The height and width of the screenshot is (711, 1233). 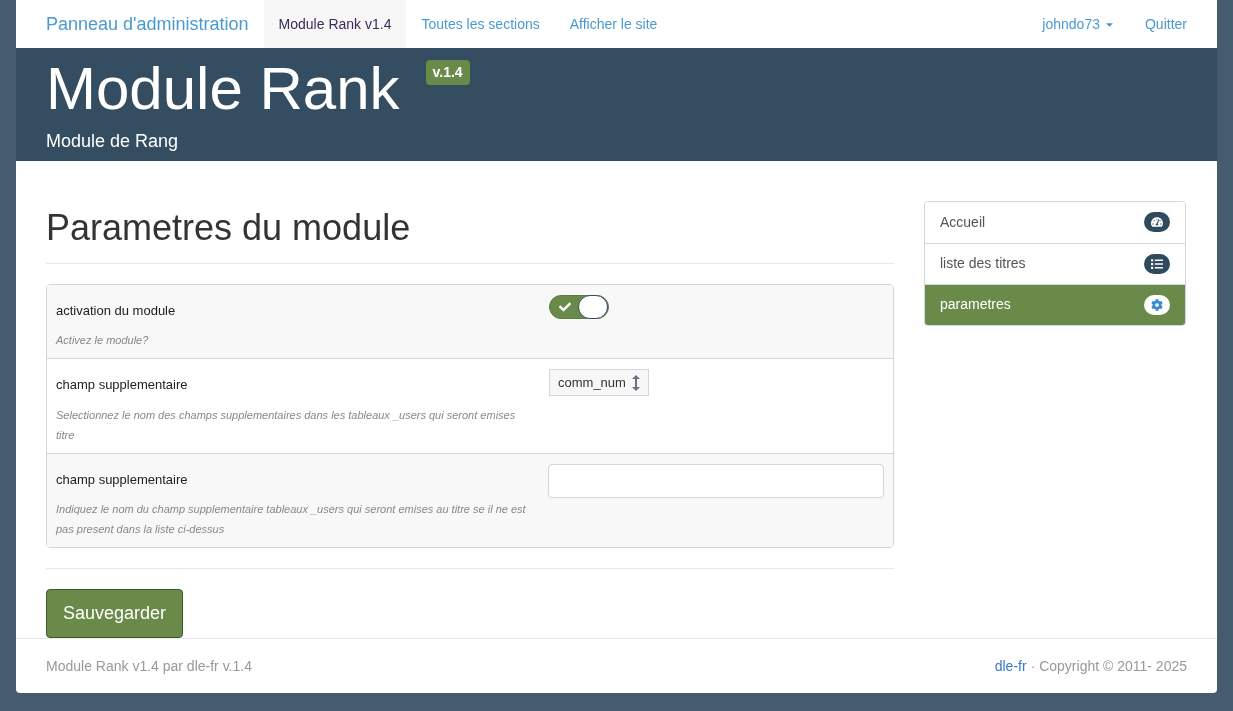 I want to click on logout-link: Quitter, so click(x=1158, y=24).